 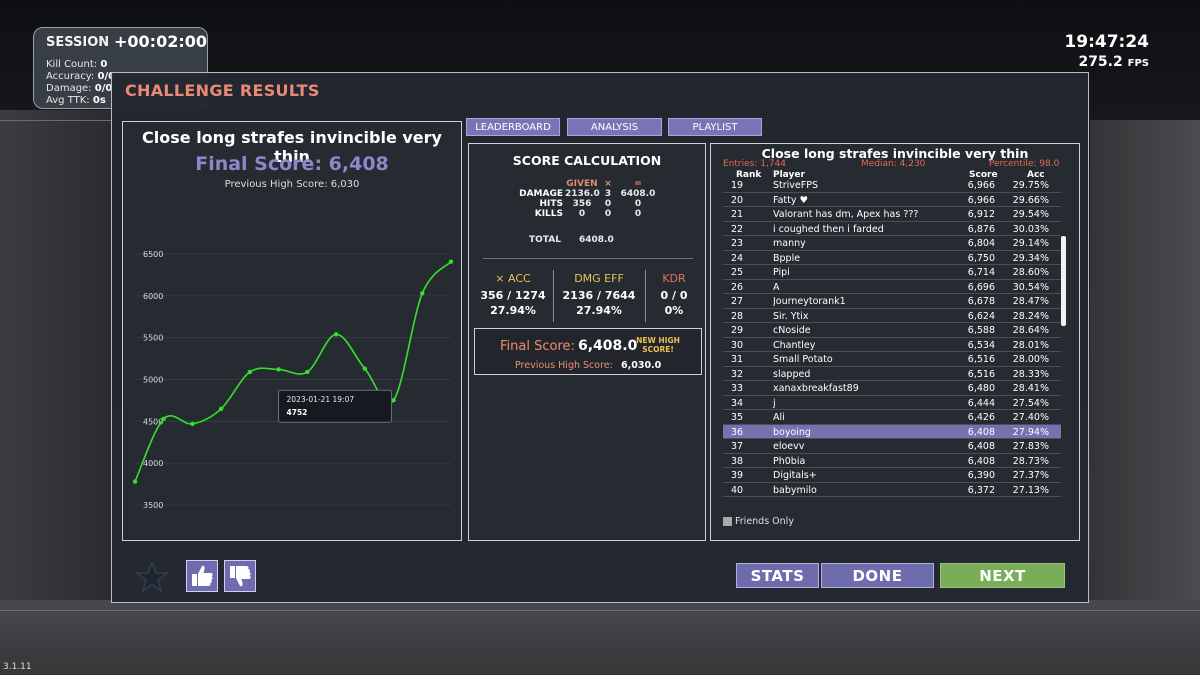 I want to click on leaderboard-row: 40 babymilo 6,372 27.13%, so click(x=892, y=490).